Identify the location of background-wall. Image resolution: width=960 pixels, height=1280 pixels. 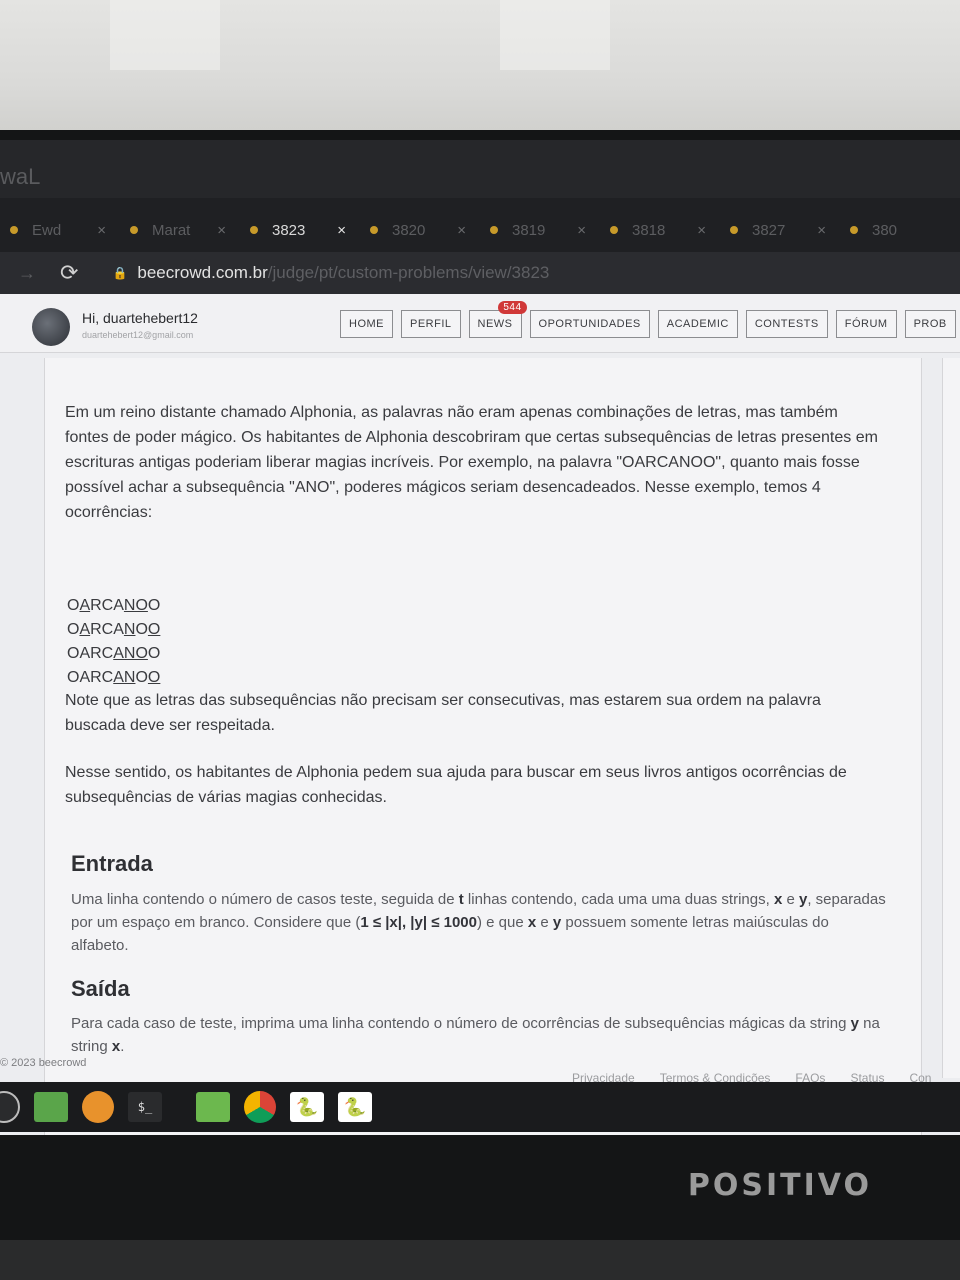
(480, 70).